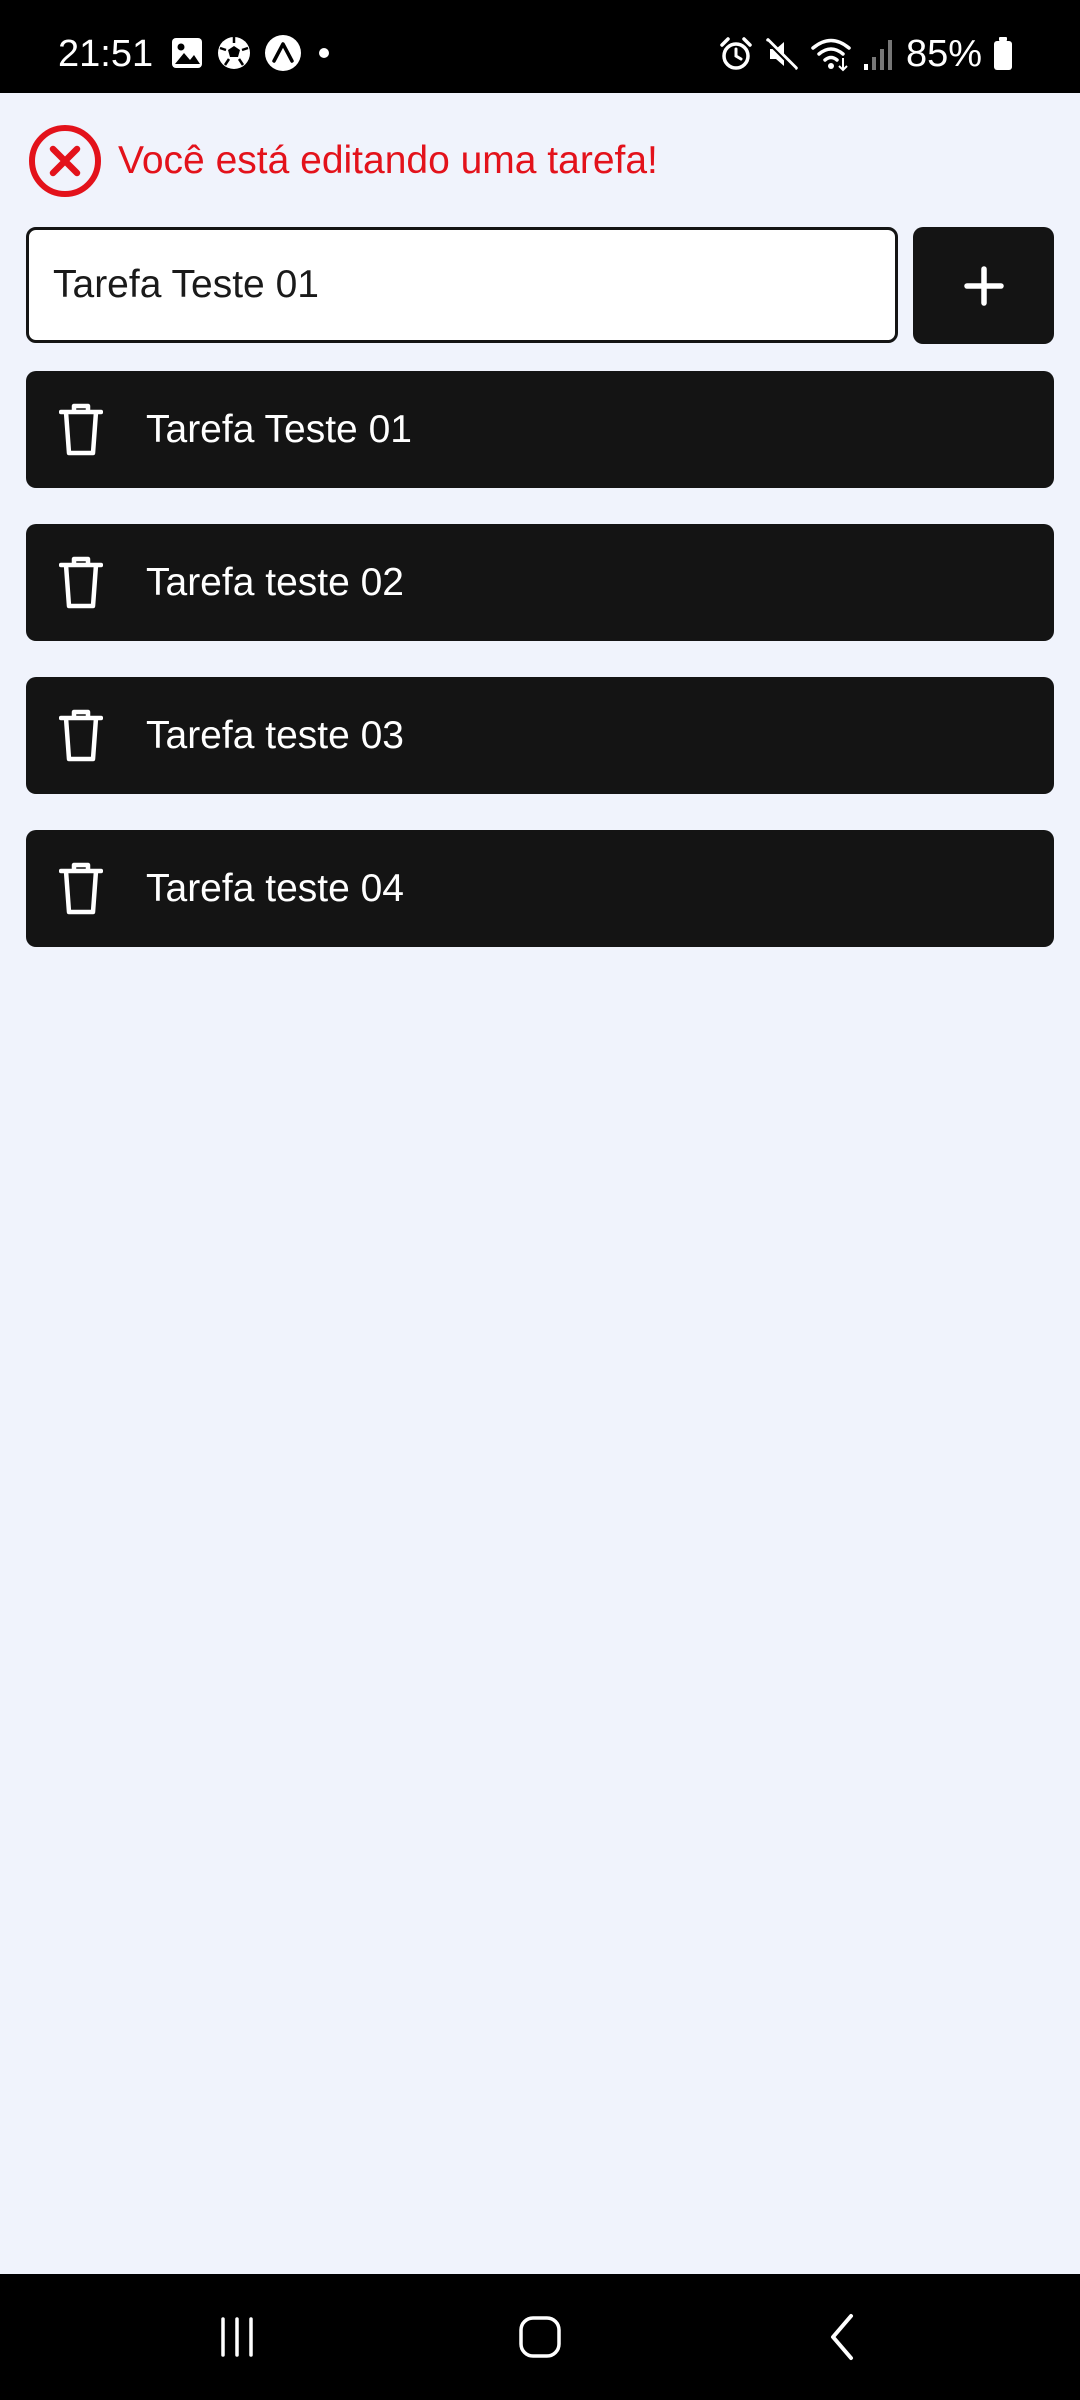 The width and height of the screenshot is (1080, 2400). What do you see at coordinates (275, 888) in the screenshot?
I see `task-label: Tarefa teste 04` at bounding box center [275, 888].